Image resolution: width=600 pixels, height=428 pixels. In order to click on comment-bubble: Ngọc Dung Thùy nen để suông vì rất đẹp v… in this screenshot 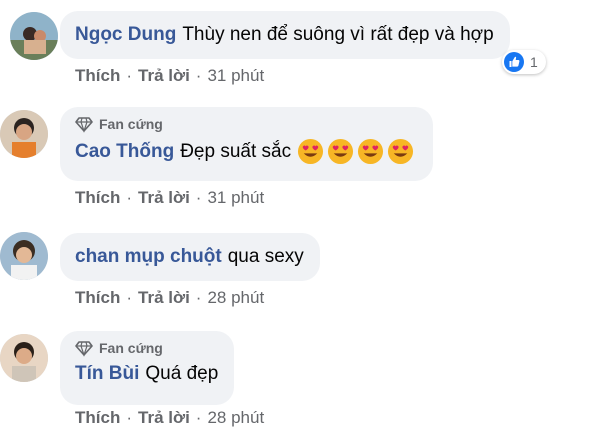, I will do `click(285, 35)`.